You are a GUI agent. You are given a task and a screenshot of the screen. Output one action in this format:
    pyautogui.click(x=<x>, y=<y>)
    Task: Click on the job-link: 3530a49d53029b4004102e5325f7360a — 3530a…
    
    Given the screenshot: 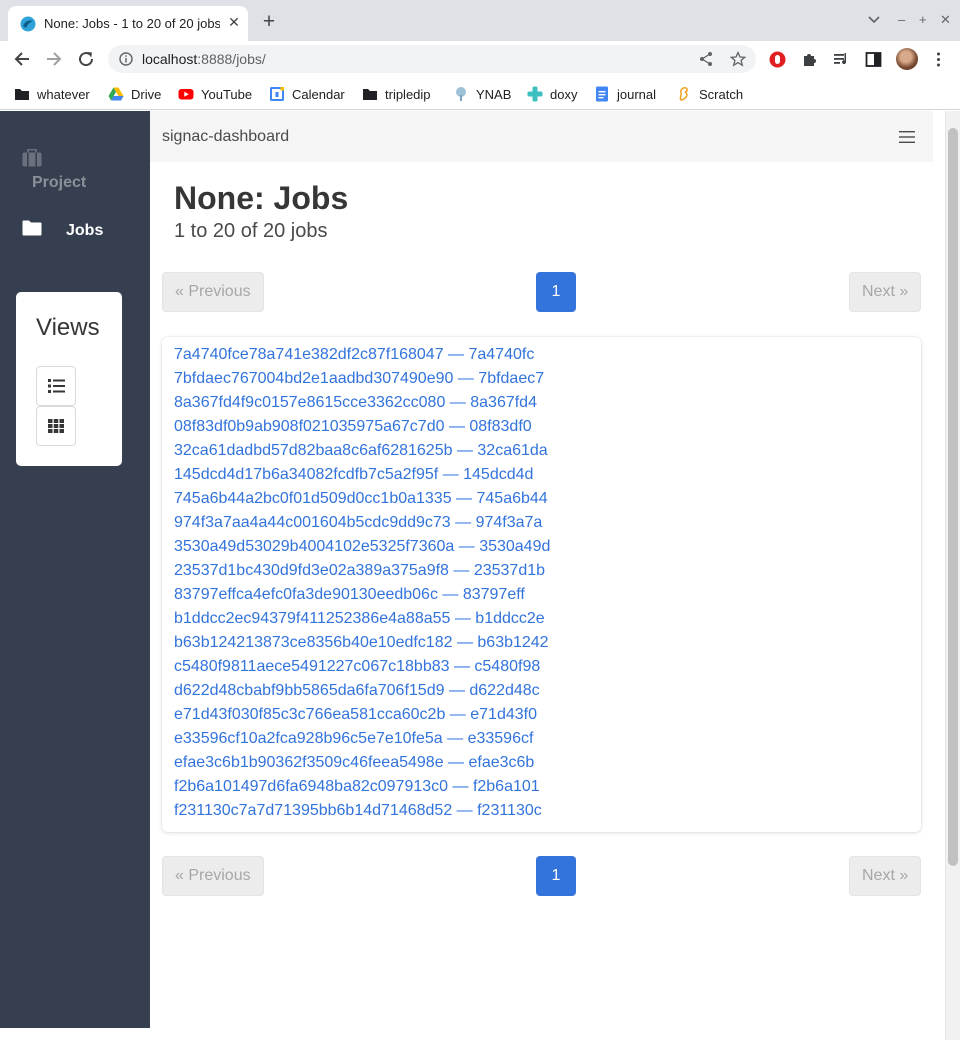 What is the action you would take?
    pyautogui.click(x=362, y=547)
    